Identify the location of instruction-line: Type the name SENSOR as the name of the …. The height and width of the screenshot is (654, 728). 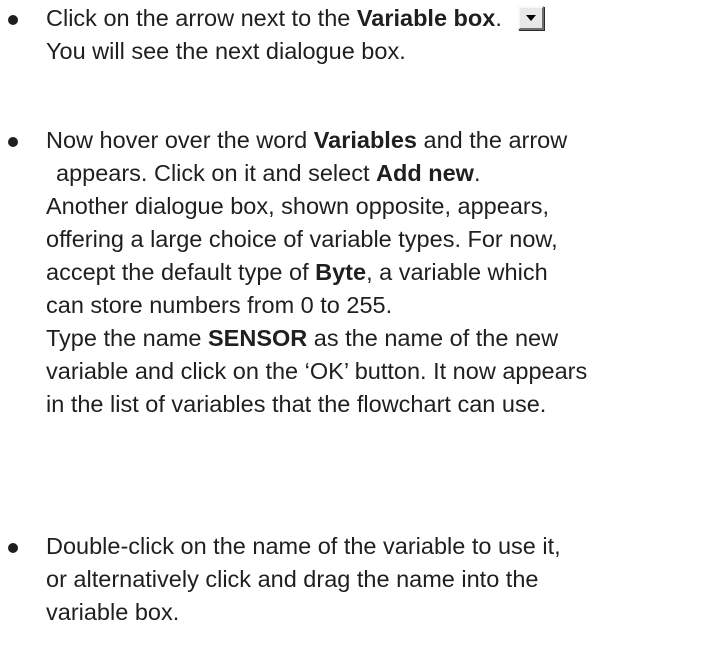
(387, 338).